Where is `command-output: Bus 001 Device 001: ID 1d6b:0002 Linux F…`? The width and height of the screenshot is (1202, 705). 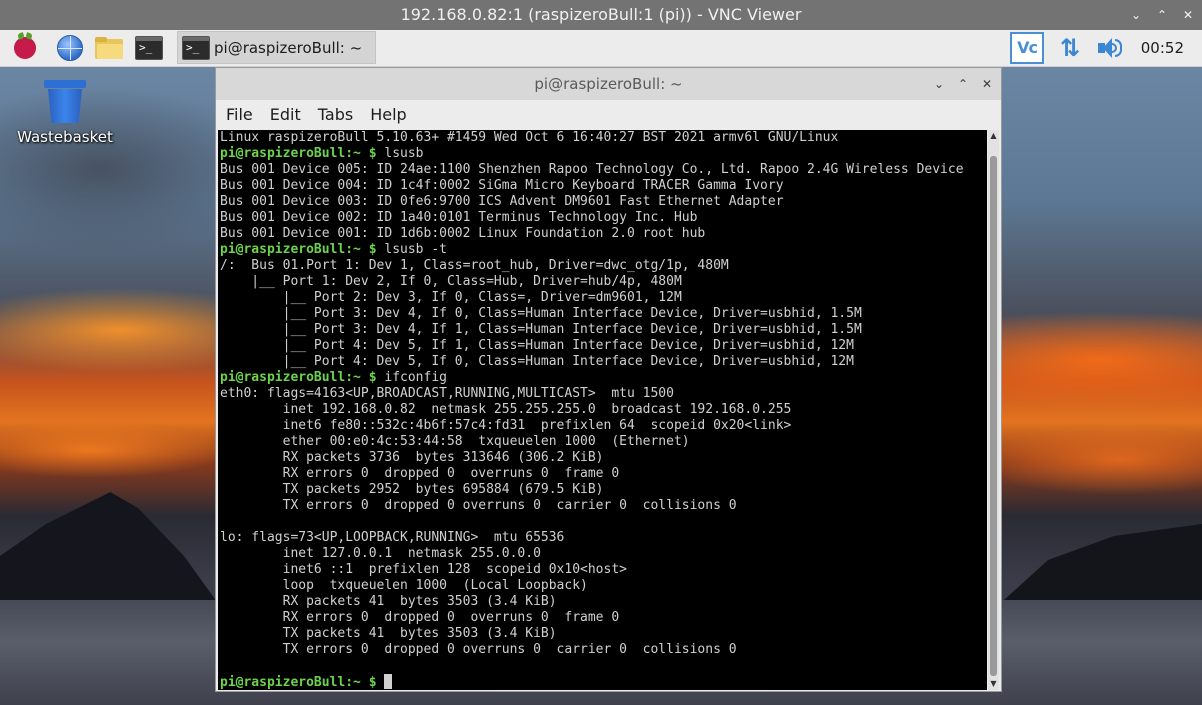 command-output: Bus 001 Device 001: ID 1d6b:0002 Linux F… is located at coordinates (463, 233).